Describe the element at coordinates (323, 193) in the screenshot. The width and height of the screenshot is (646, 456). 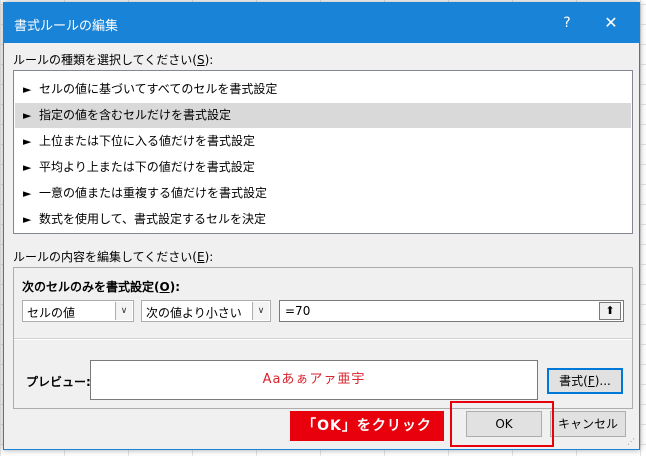
I see `rule-type-item: ► 一意の値または重複する値だけを書式設定` at that location.